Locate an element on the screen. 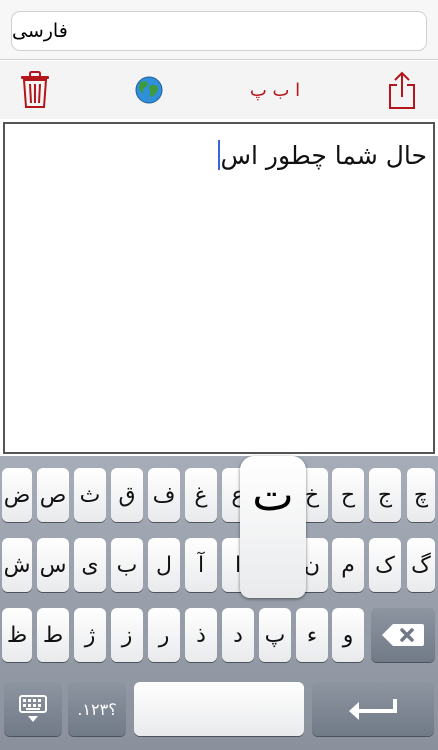  language-field: فارسی is located at coordinates (219, 31).